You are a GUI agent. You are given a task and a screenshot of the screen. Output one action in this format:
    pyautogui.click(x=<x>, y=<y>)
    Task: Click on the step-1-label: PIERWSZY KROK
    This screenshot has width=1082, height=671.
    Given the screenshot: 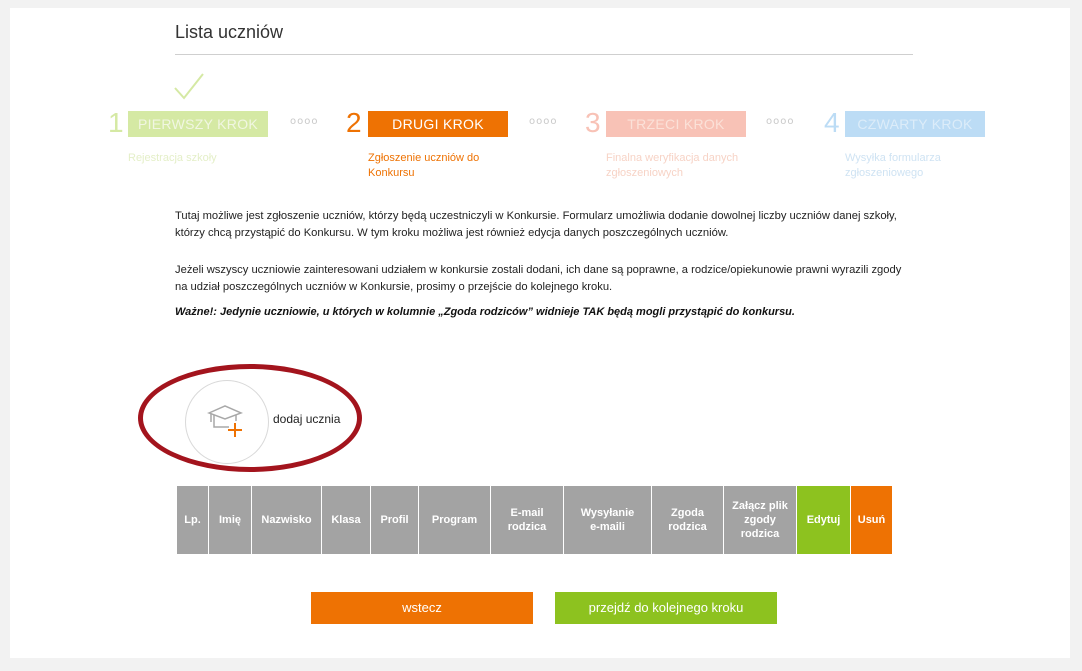 What is the action you would take?
    pyautogui.click(x=198, y=124)
    